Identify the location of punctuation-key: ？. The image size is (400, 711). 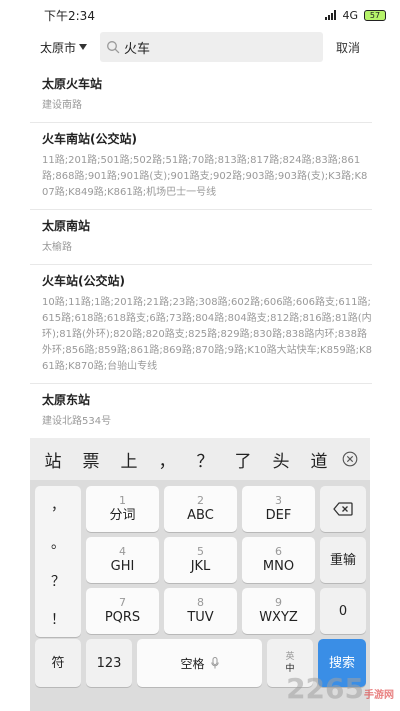
(58, 581).